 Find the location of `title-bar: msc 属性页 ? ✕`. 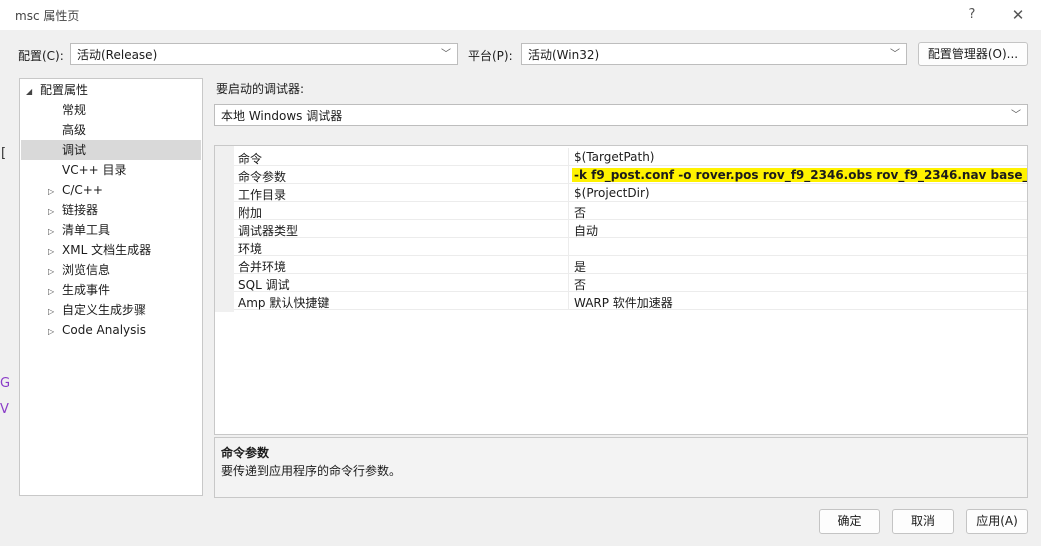

title-bar: msc 属性页 ? ✕ is located at coordinates (520, 15).